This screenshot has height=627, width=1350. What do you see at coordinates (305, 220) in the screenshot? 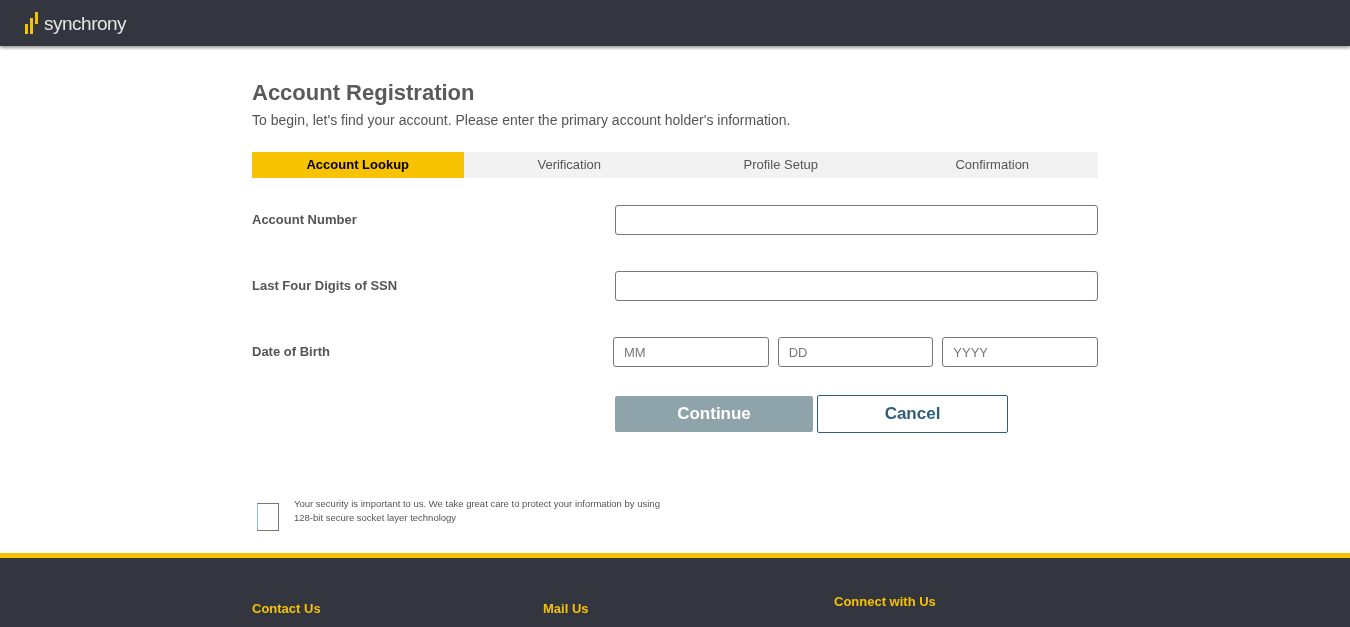
I see `field-label: Account Number` at bounding box center [305, 220].